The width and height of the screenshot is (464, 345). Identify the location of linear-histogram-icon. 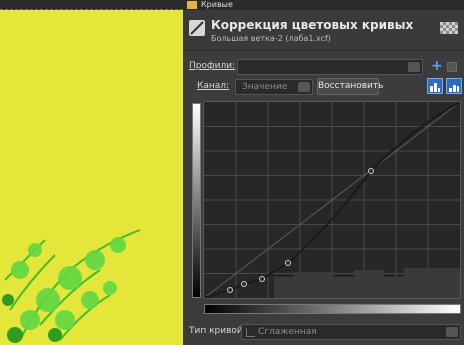
(435, 86).